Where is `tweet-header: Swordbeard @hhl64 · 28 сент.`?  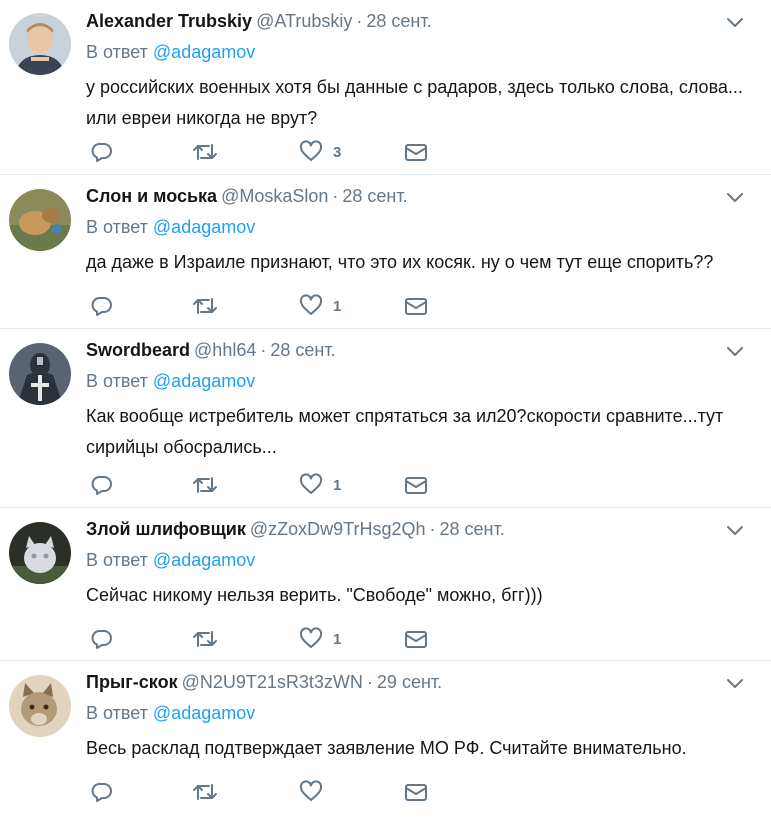 tweet-header: Swordbeard @hhl64 · 28 сент. is located at coordinates (211, 350).